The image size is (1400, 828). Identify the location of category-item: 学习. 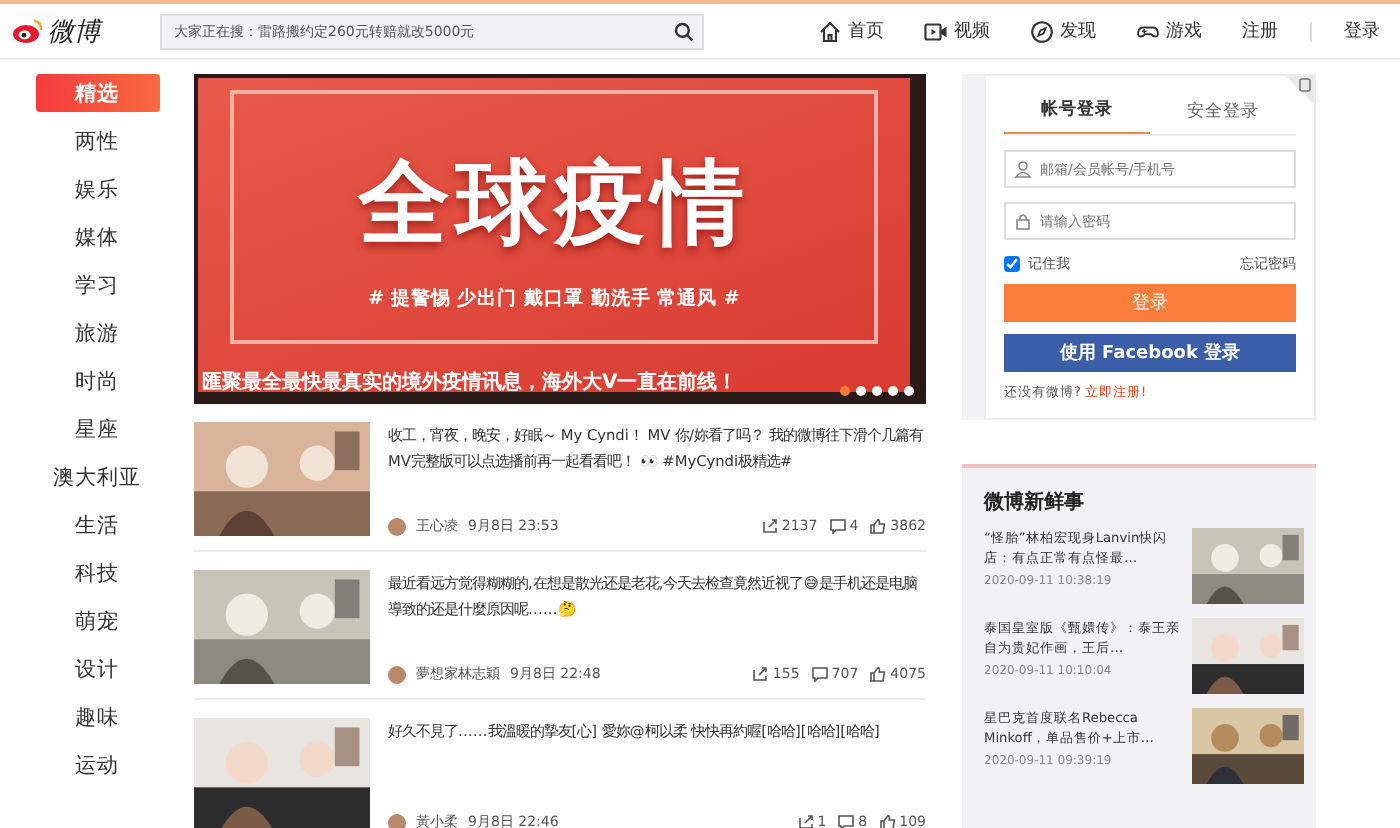
(97, 285).